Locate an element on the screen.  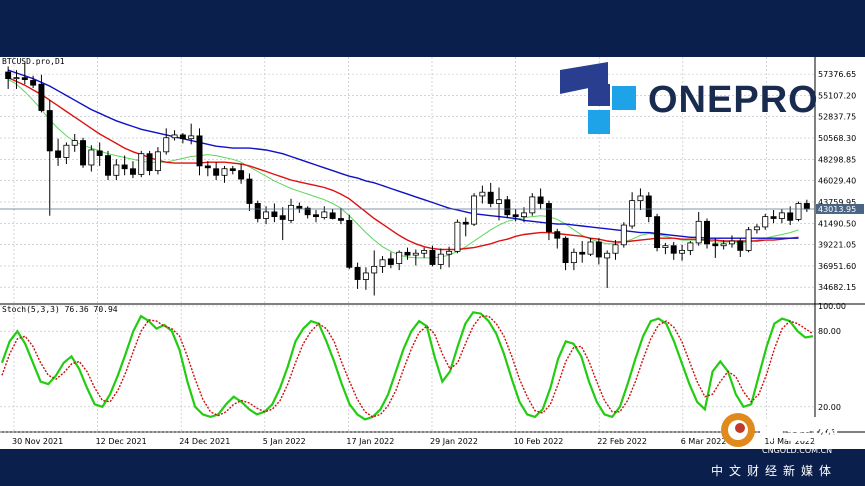
onepro-logo-mark-icon is located at coordinates (598, 98).